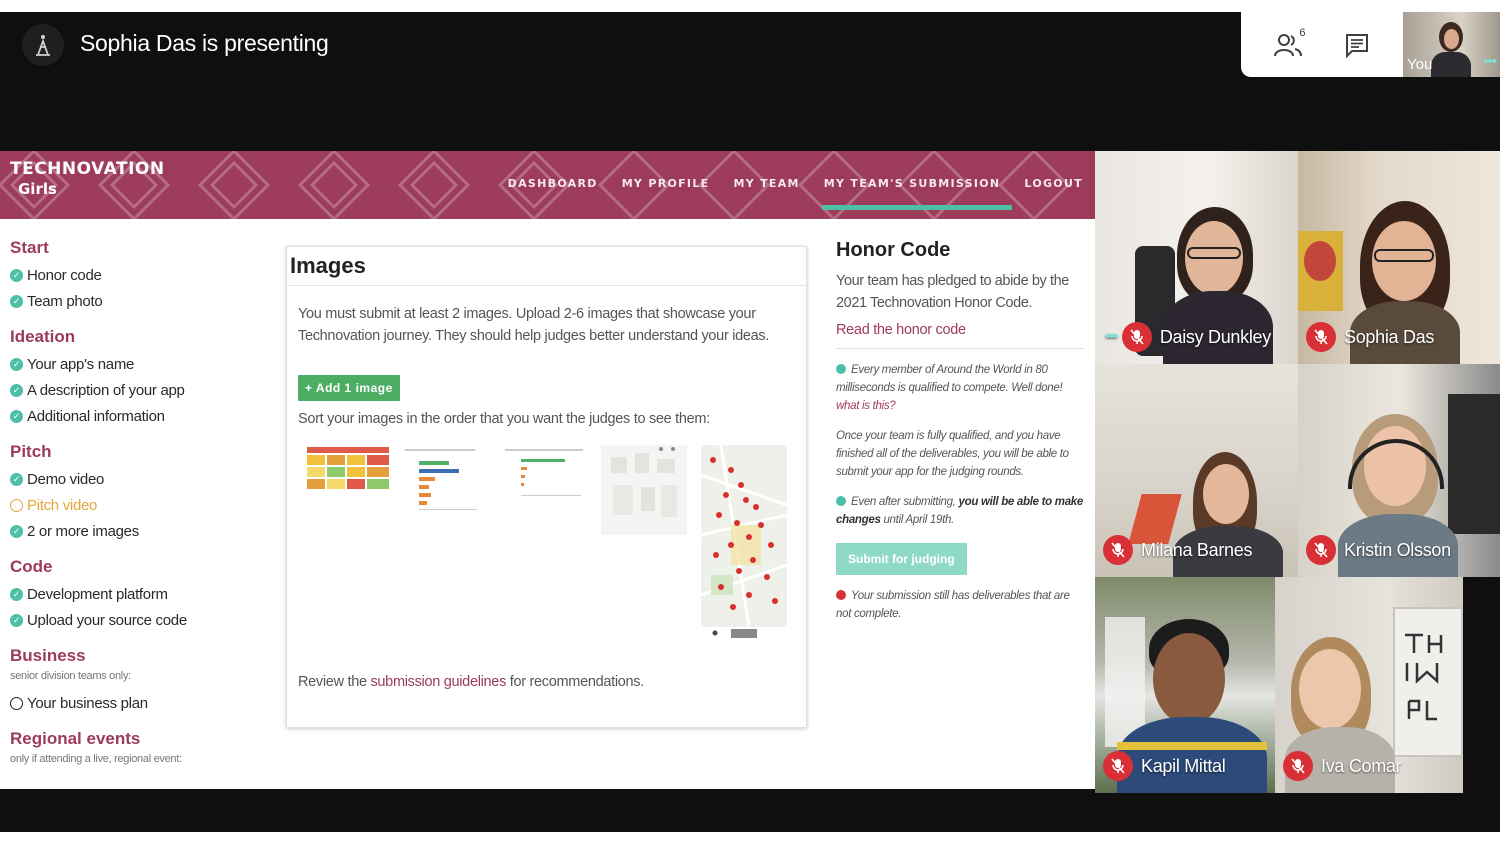 The image size is (1500, 844). What do you see at coordinates (1490, 61) in the screenshot?
I see `more-options-icon: •••` at bounding box center [1490, 61].